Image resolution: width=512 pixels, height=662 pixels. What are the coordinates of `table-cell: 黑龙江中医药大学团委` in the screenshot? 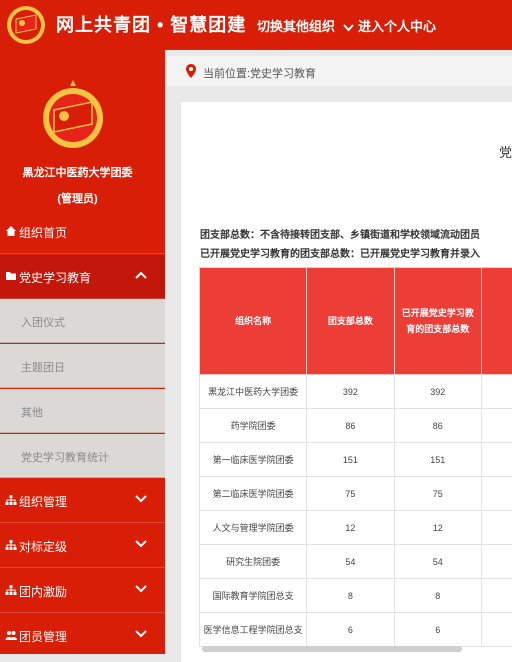 It's located at (253, 392).